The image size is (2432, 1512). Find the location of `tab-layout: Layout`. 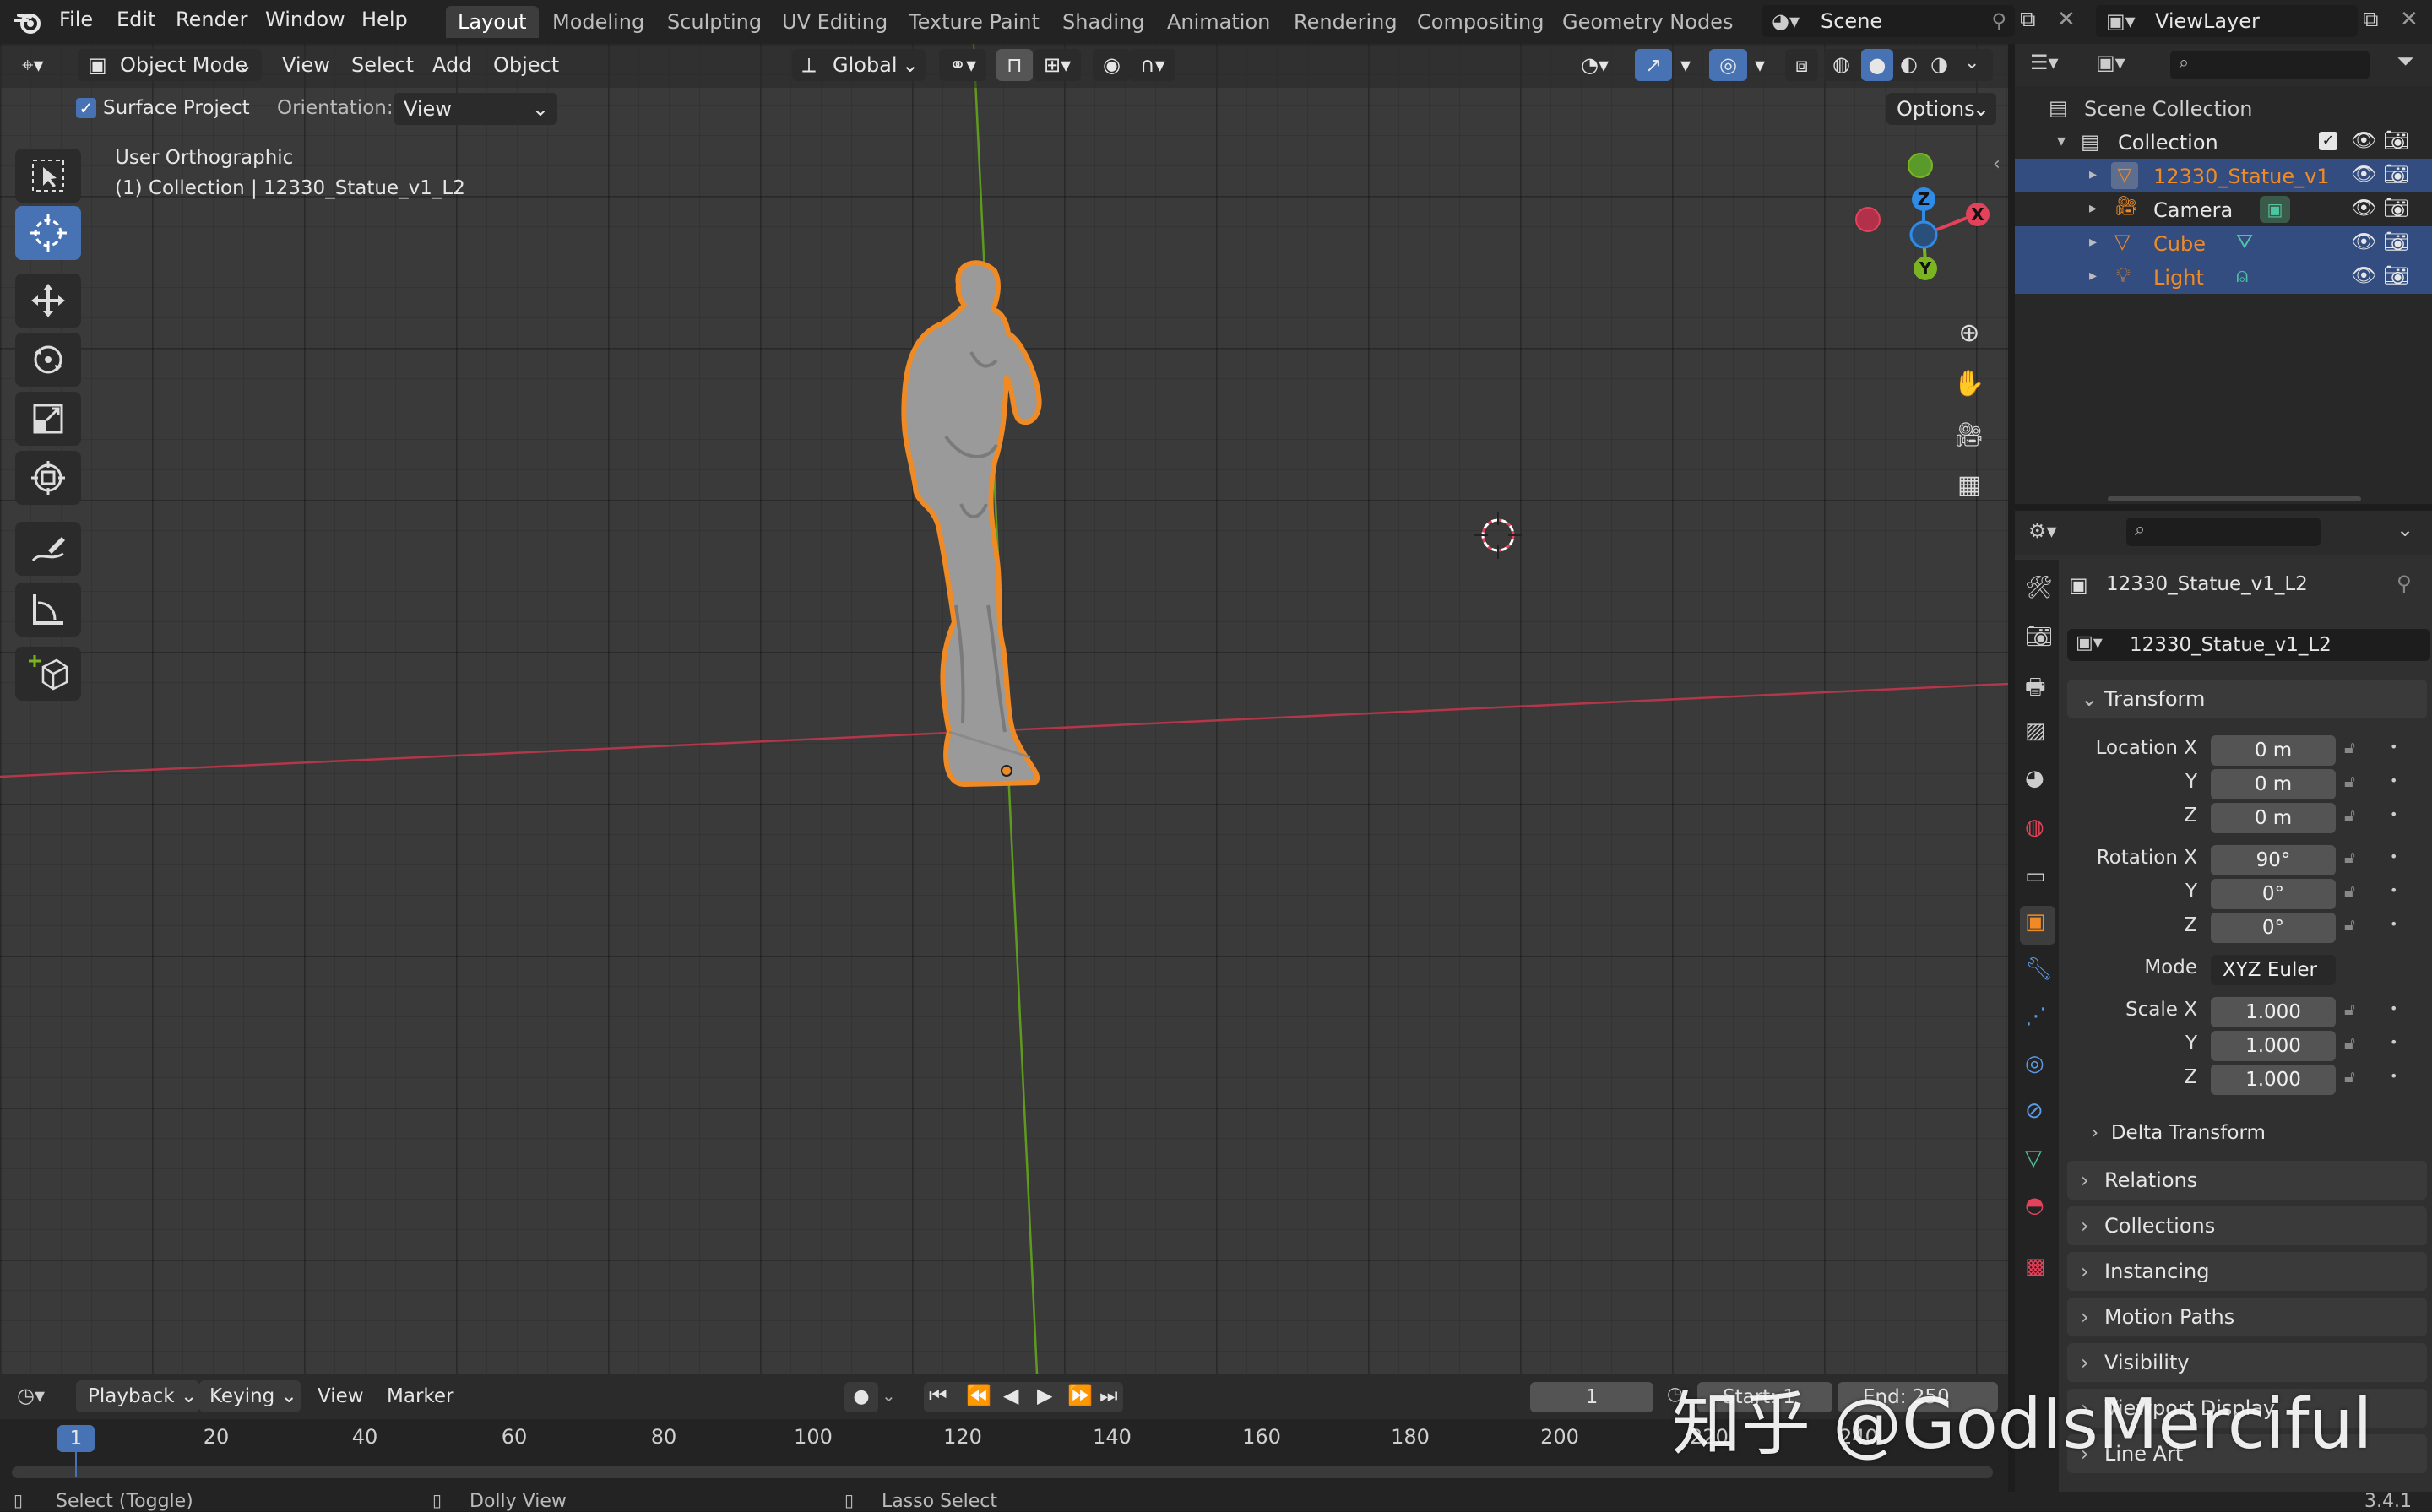

tab-layout: Layout is located at coordinates (492, 22).